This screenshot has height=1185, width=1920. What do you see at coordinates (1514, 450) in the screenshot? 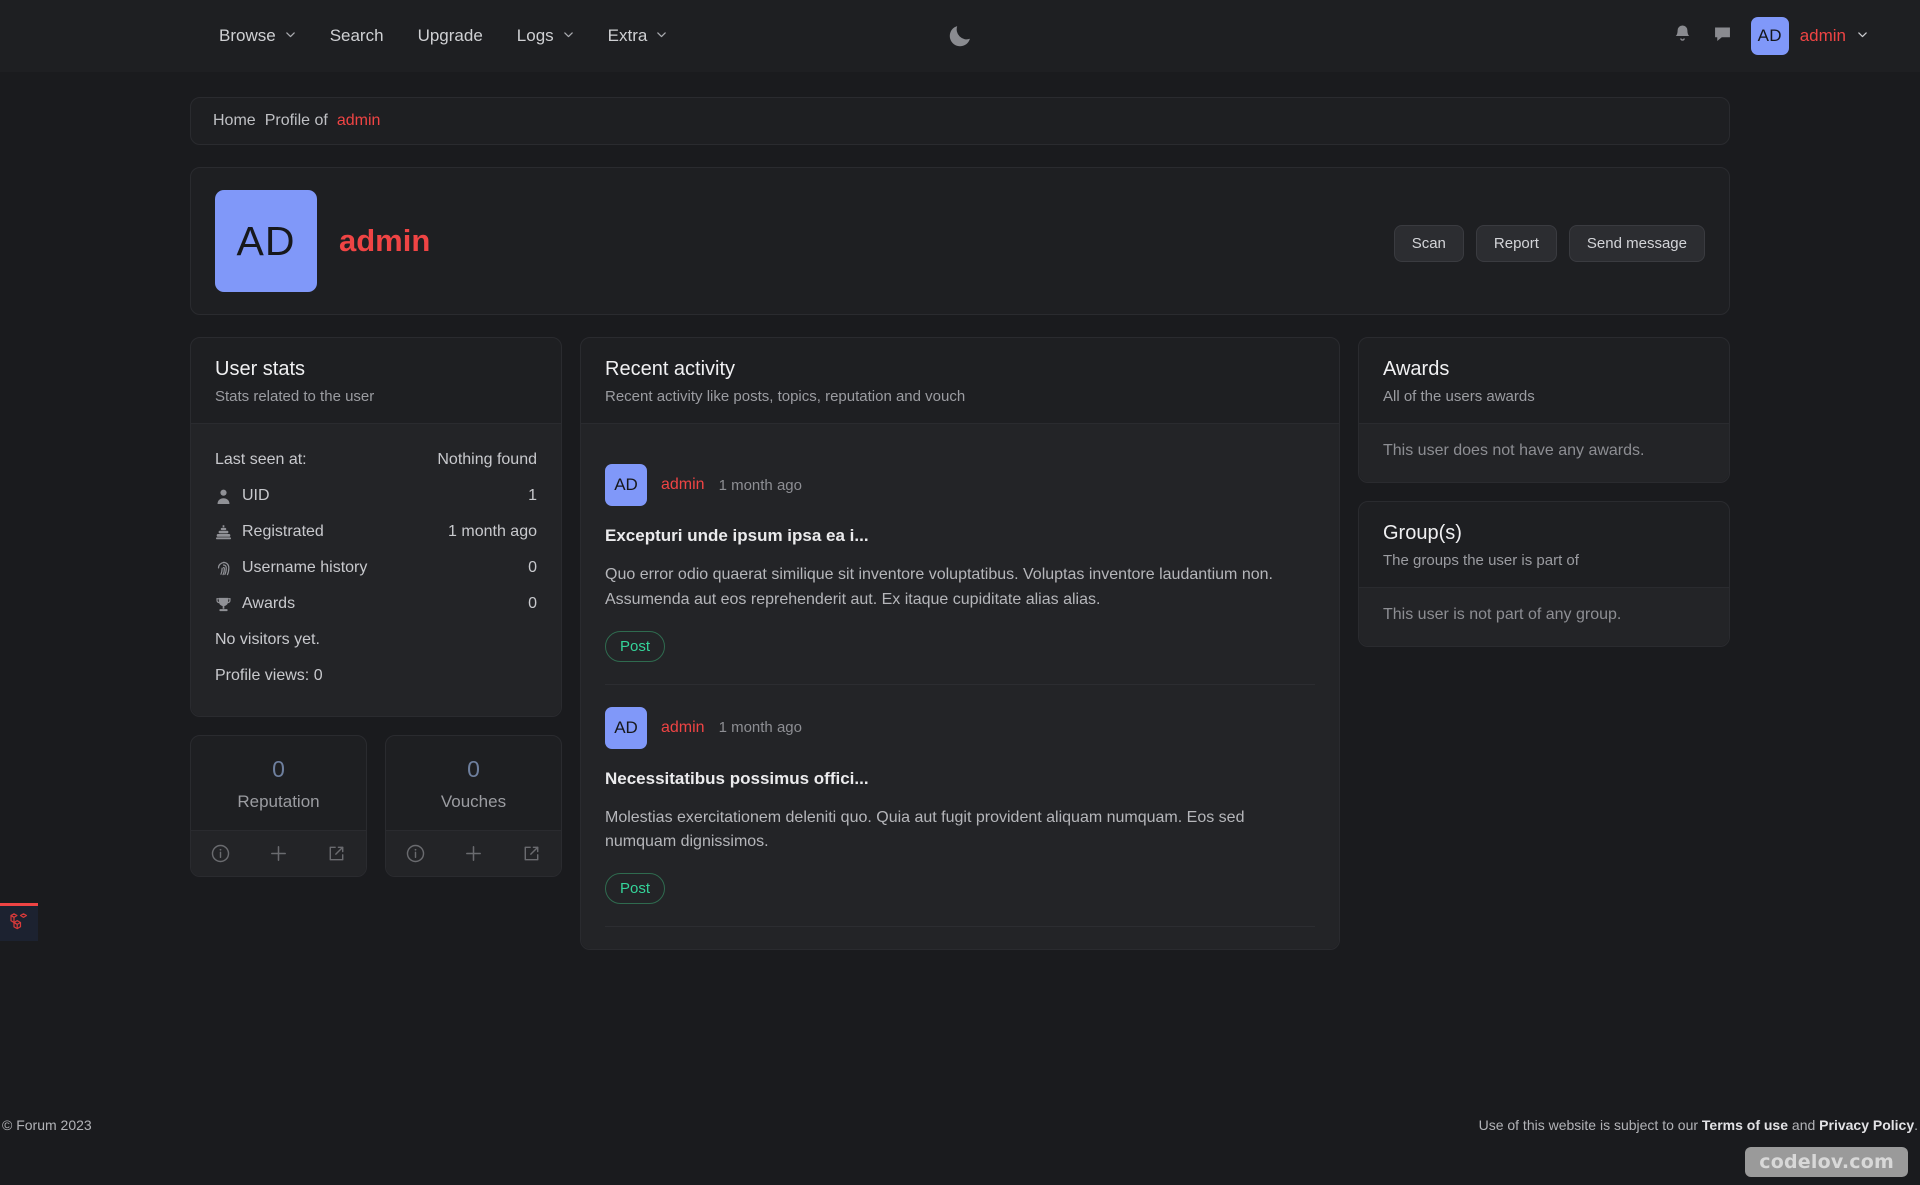
I see `awards-empty-text: This user does not have any awards.` at bounding box center [1514, 450].